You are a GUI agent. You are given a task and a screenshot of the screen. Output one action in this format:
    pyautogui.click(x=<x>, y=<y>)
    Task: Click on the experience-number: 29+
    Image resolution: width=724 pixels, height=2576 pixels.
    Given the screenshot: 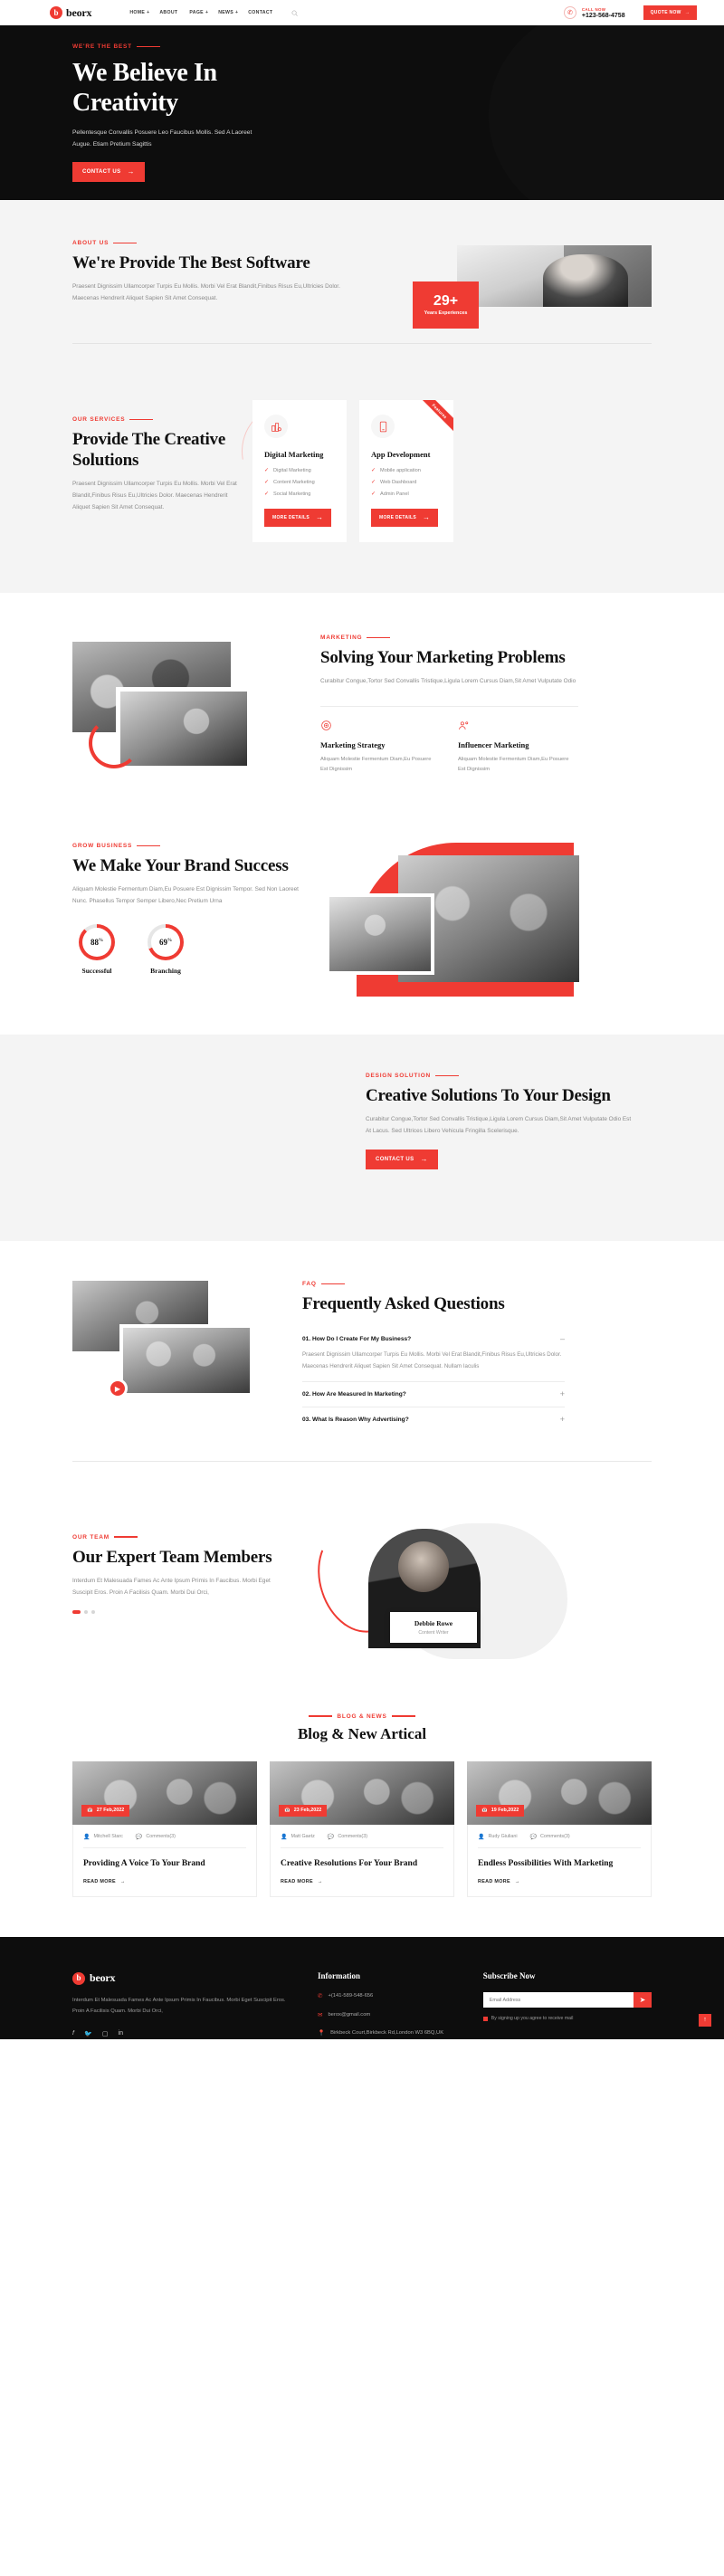 What is the action you would take?
    pyautogui.click(x=446, y=301)
    